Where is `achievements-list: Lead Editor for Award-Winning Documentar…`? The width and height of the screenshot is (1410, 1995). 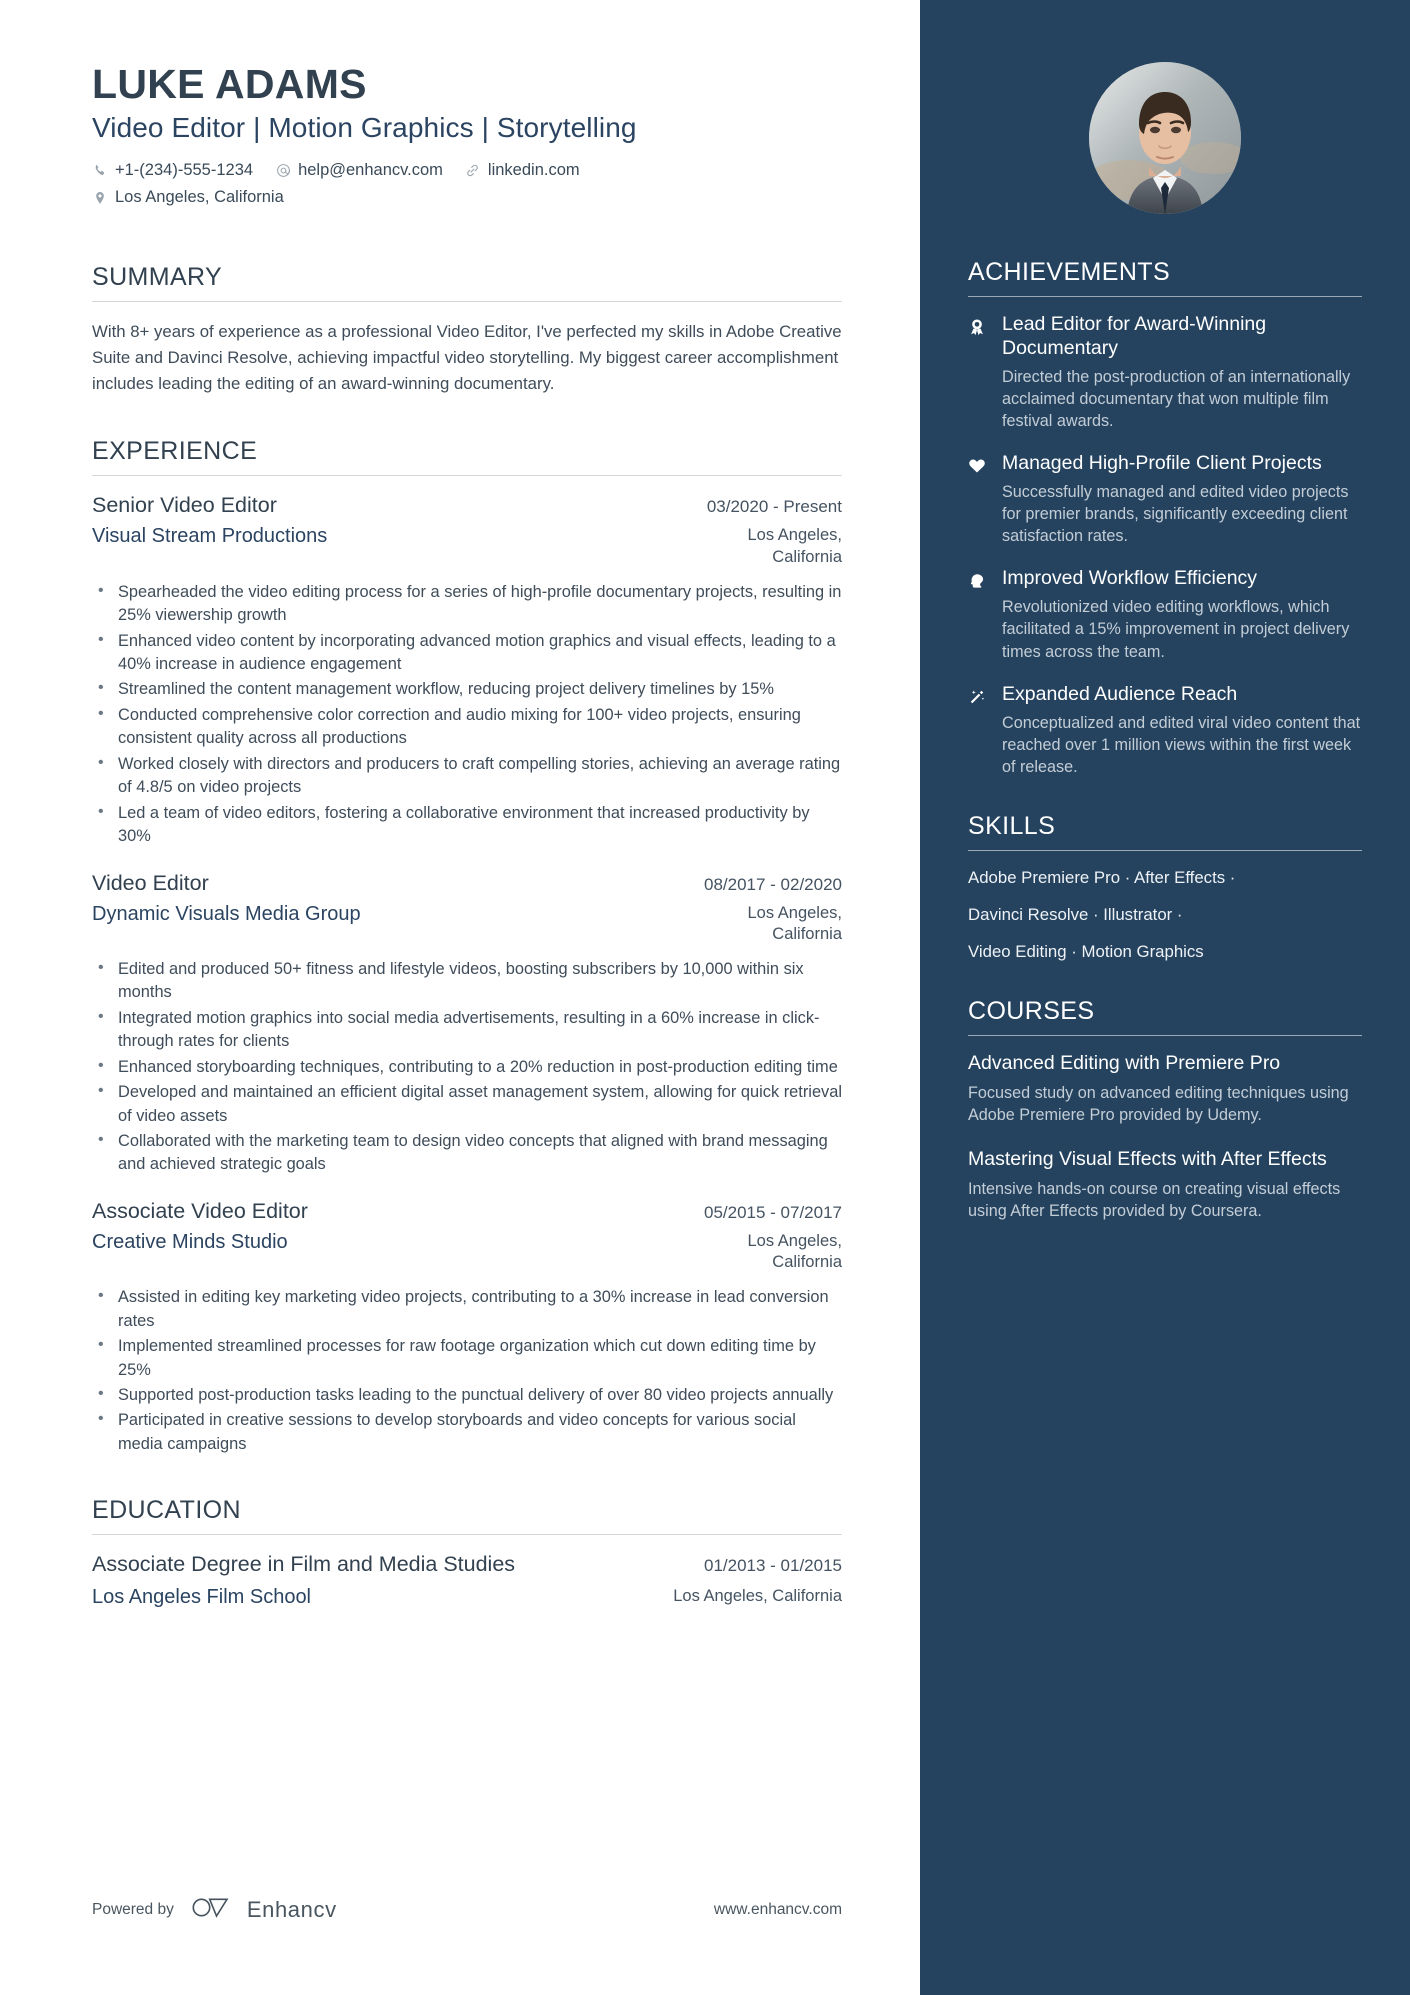 achievements-list: Lead Editor for Award-Winning Documentar… is located at coordinates (1165, 545).